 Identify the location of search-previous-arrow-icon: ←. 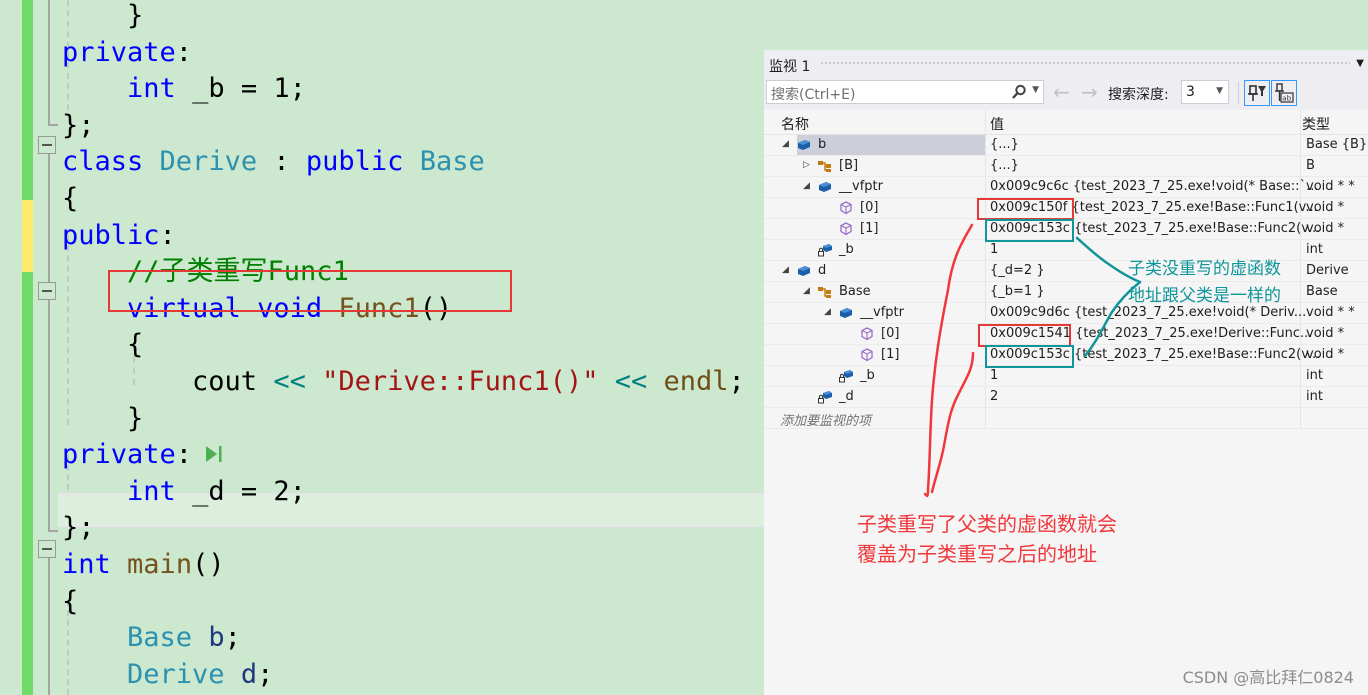
(1061, 92).